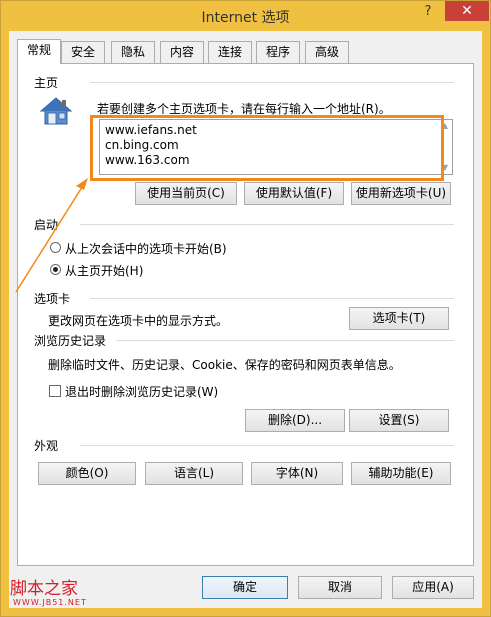  I want to click on colors-button: 颜色(O), so click(87, 473).